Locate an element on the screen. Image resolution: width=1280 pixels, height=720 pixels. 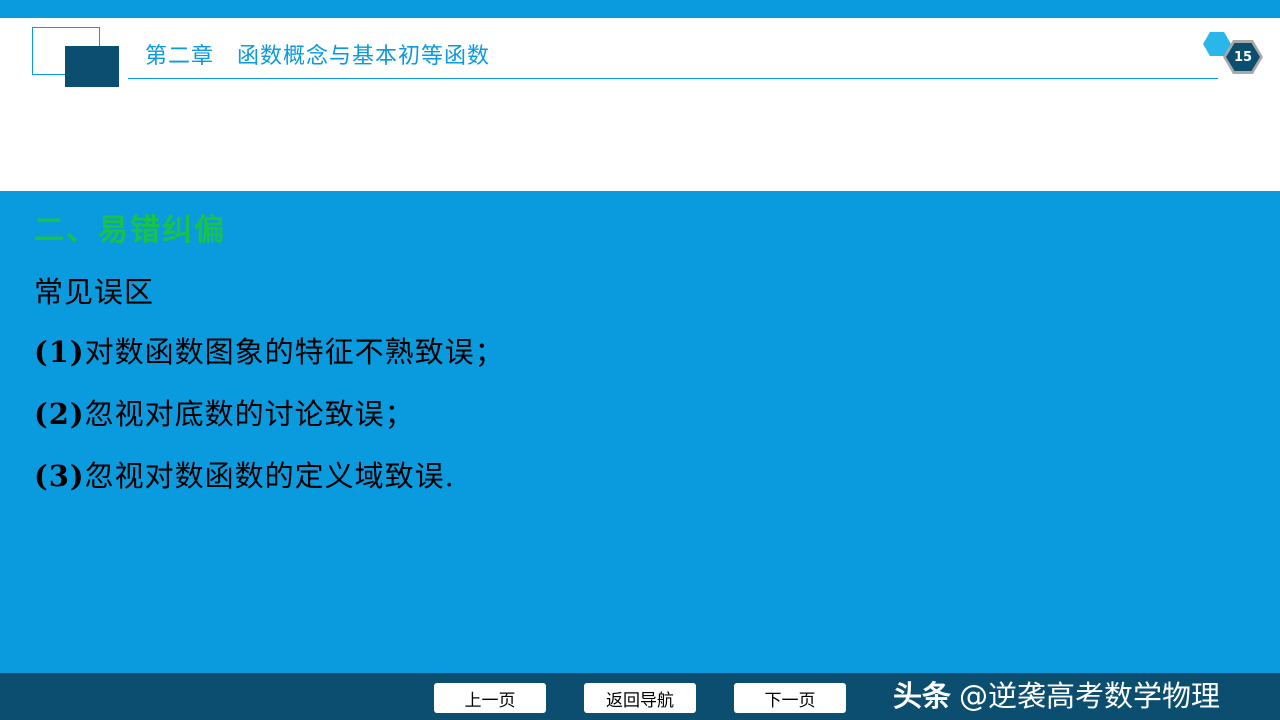
item-number: (2) is located at coordinates (59, 414).